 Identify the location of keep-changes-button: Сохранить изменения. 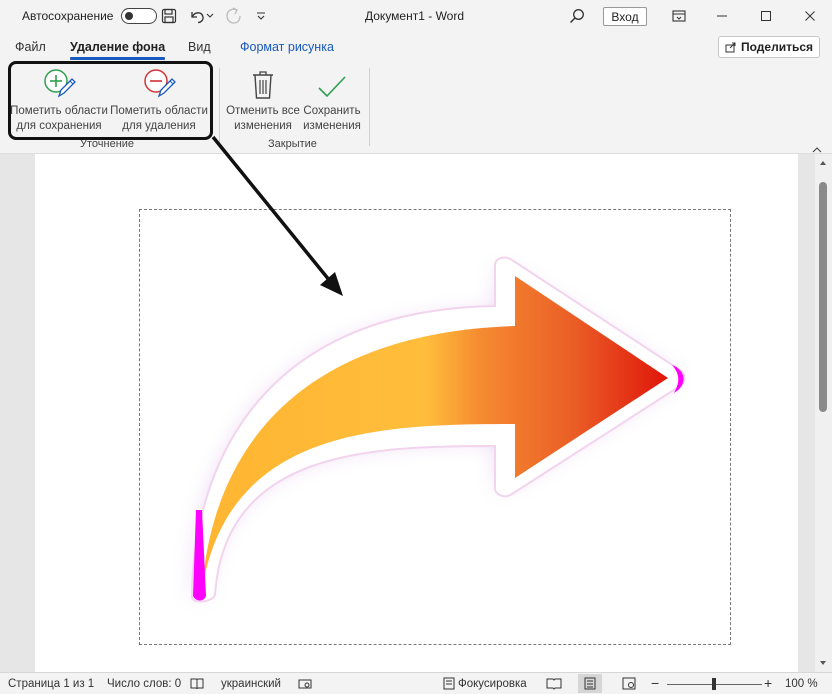
(332, 100).